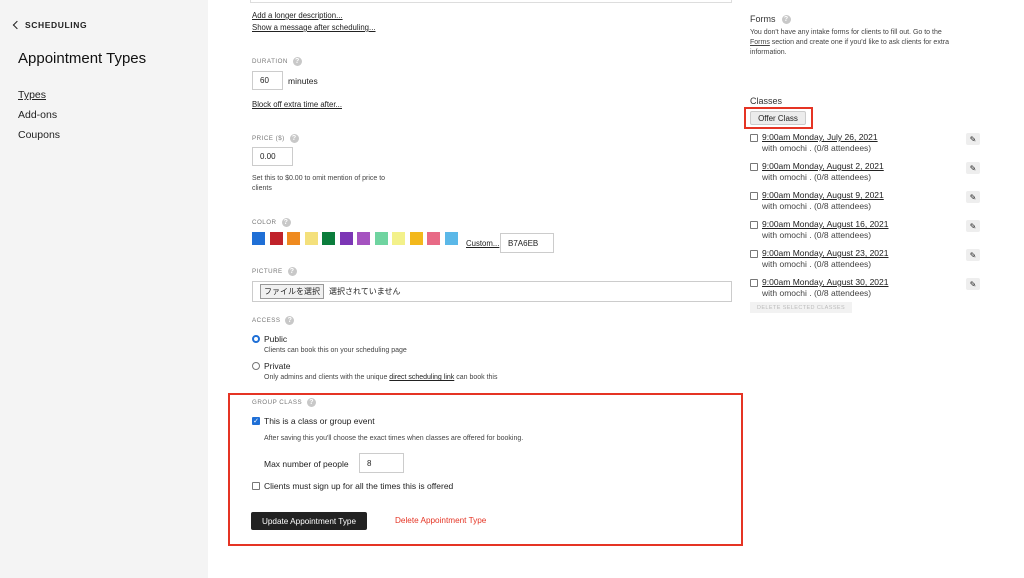 The height and width of the screenshot is (578, 1024). I want to click on class-date-link: 9:00am Monday, August 9, 2021, so click(823, 195).